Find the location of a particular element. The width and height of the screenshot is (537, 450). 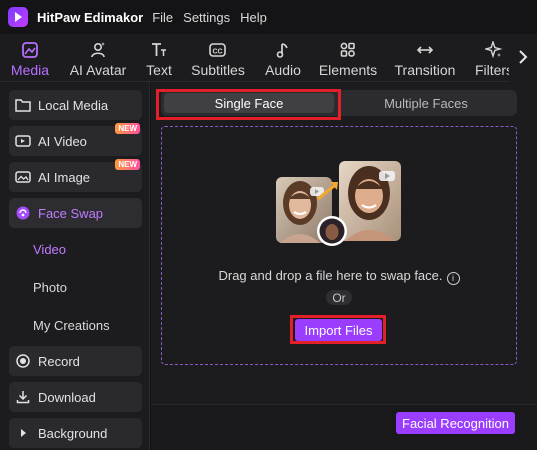

app-title: HitPaw Edimakor is located at coordinates (90, 17).